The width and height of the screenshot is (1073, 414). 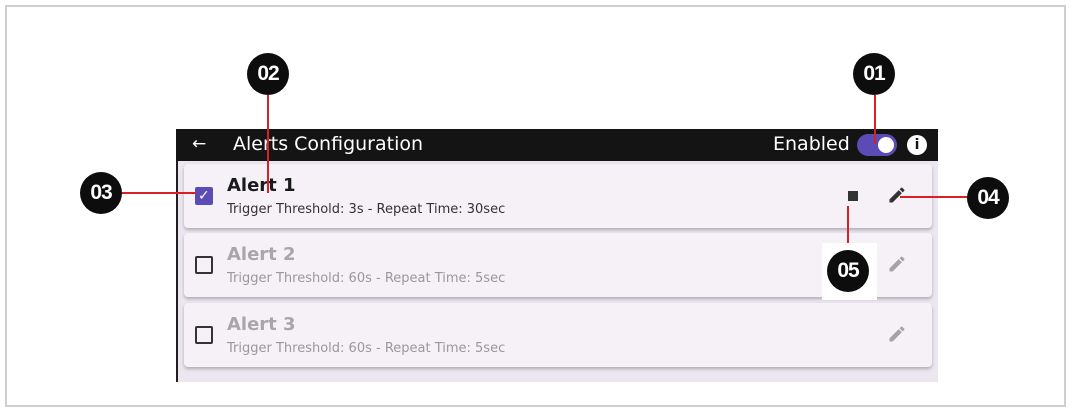 What do you see at coordinates (886, 145) in the screenshot?
I see `toggle-knob` at bounding box center [886, 145].